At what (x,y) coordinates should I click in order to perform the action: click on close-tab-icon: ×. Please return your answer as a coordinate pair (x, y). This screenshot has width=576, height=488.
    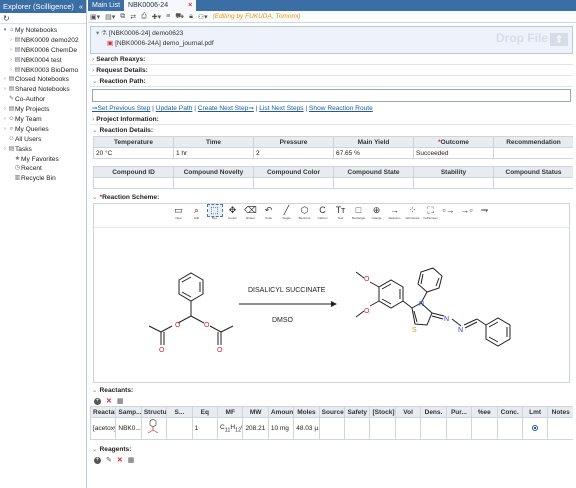
    Looking at the image, I should click on (190, 5).